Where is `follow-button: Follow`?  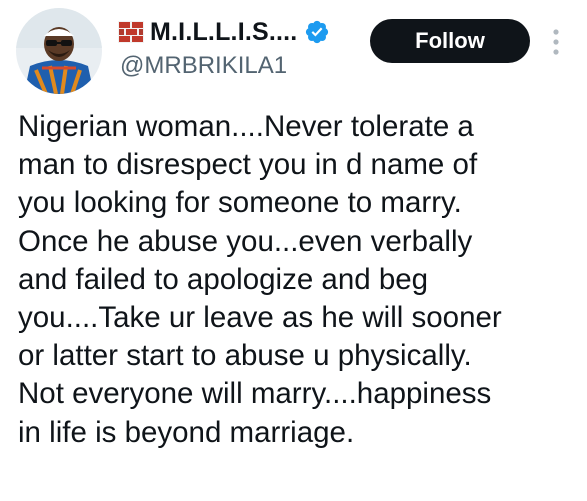
follow-button: Follow is located at coordinates (450, 41).